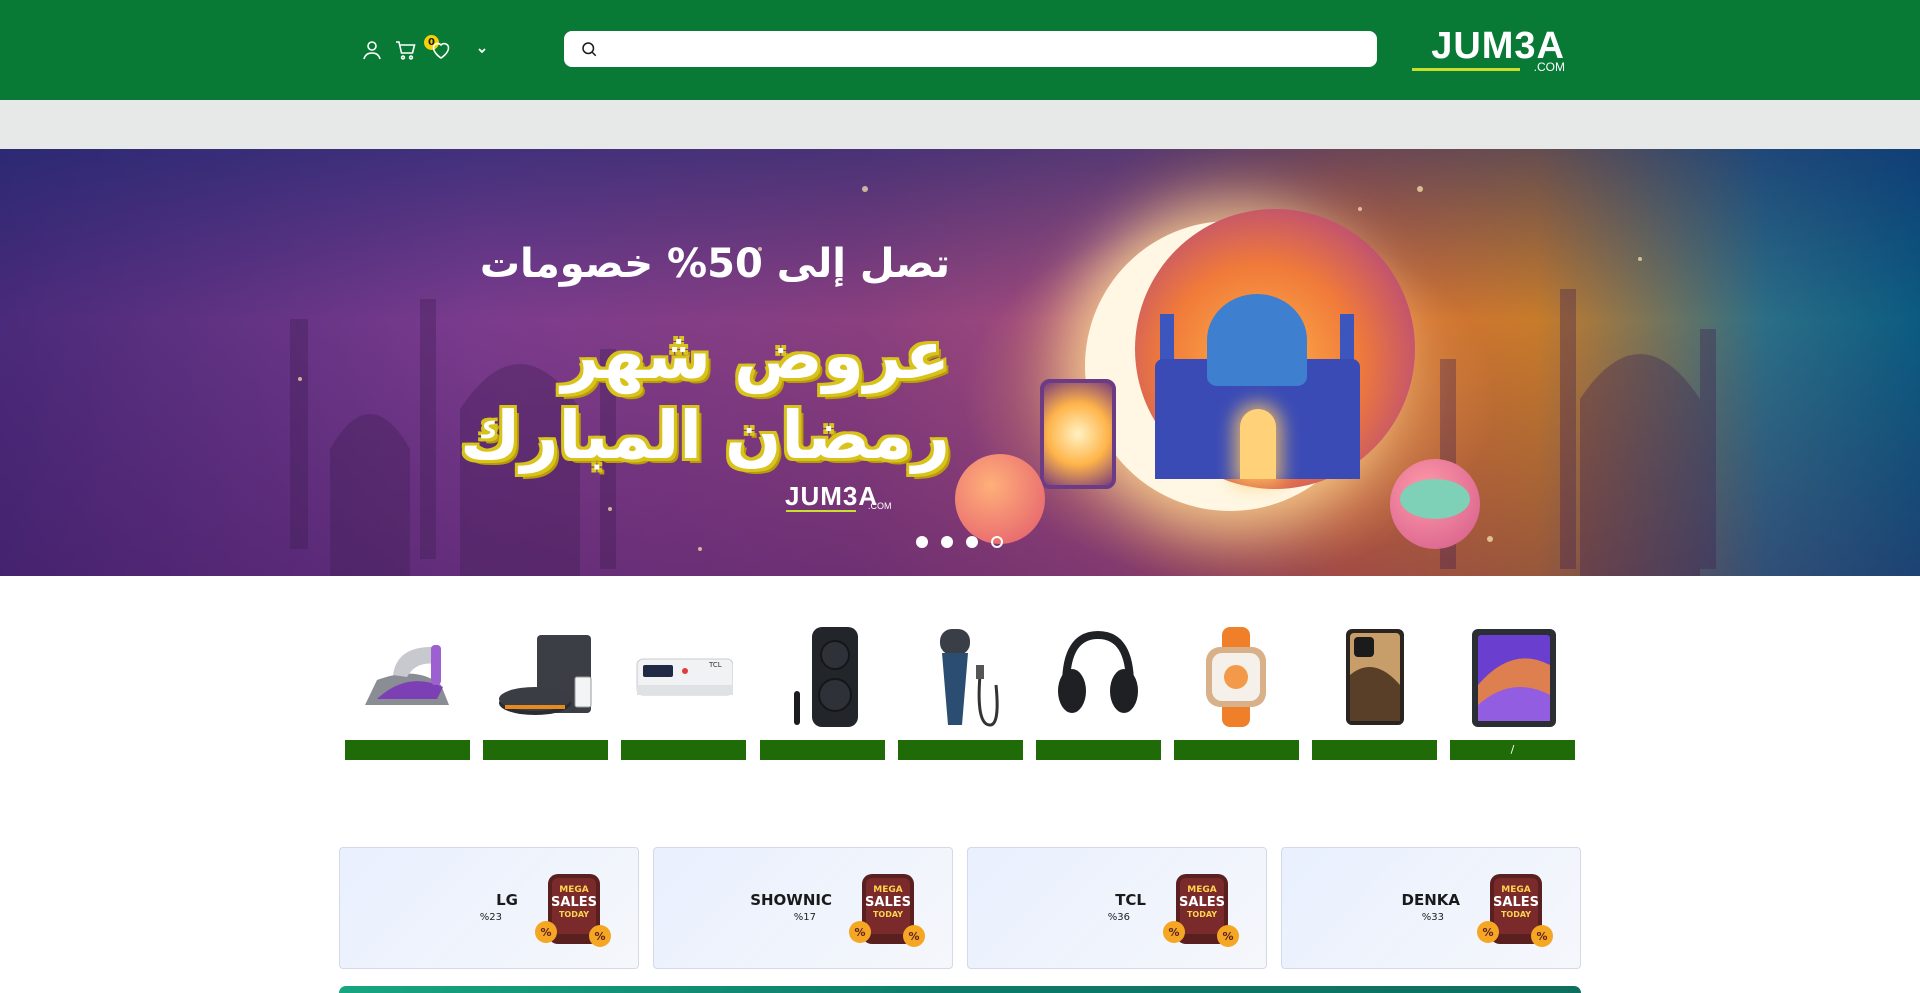 The height and width of the screenshot is (993, 1920). Describe the element at coordinates (589, 49) in the screenshot. I see `search-icon` at that location.